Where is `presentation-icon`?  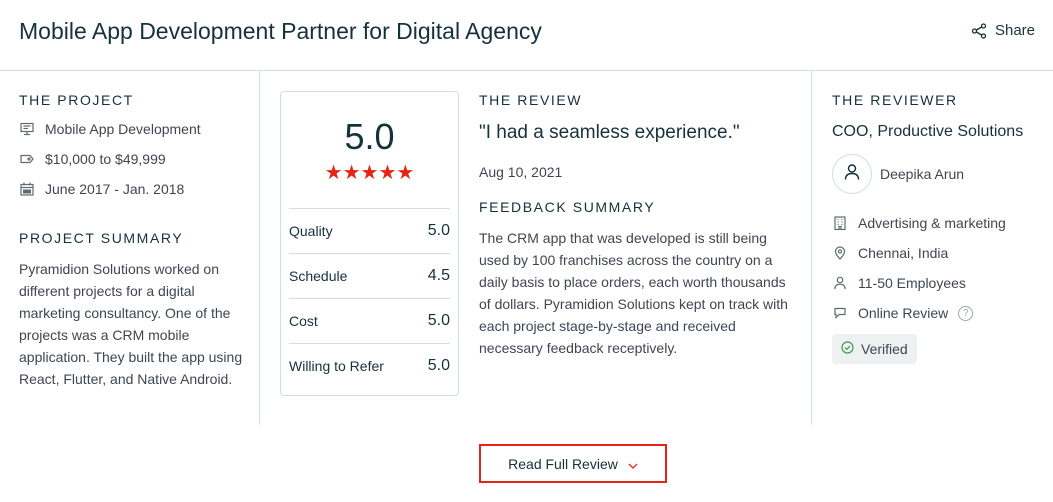 presentation-icon is located at coordinates (27, 129).